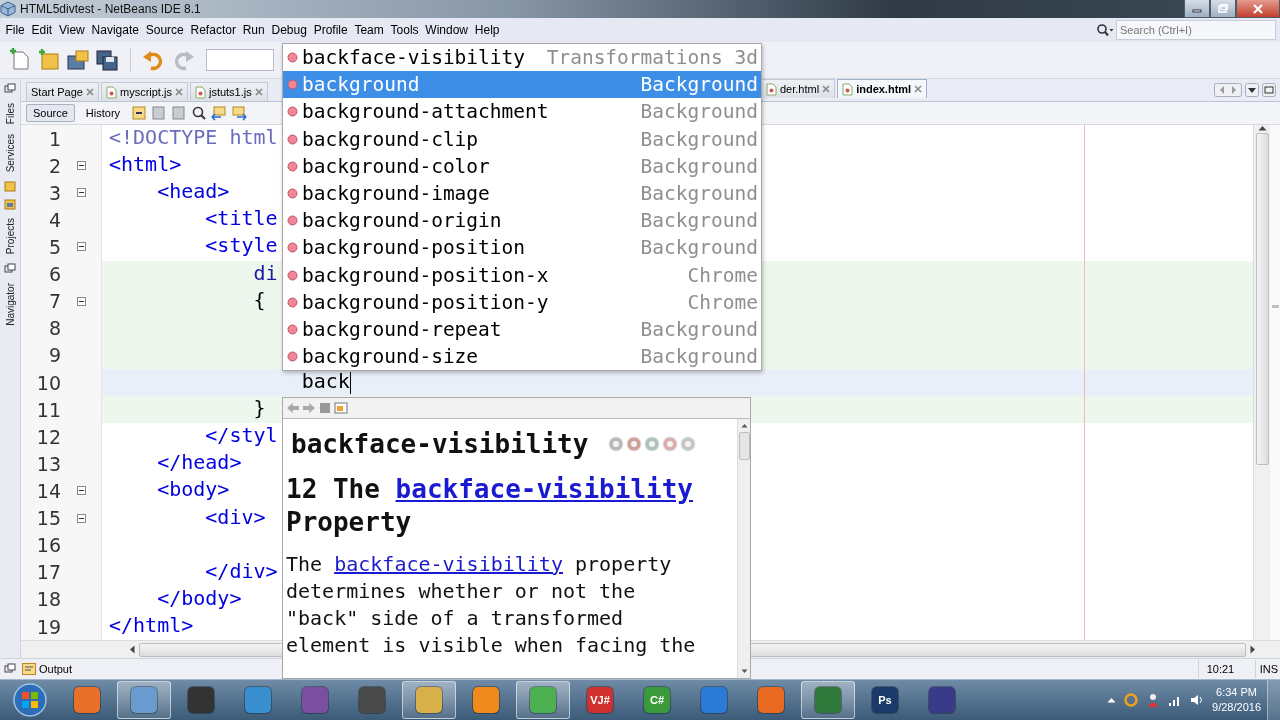 Image resolution: width=1280 pixels, height=720 pixels. What do you see at coordinates (1236, 707) in the screenshot?
I see `clock-date: 9/28/2016` at bounding box center [1236, 707].